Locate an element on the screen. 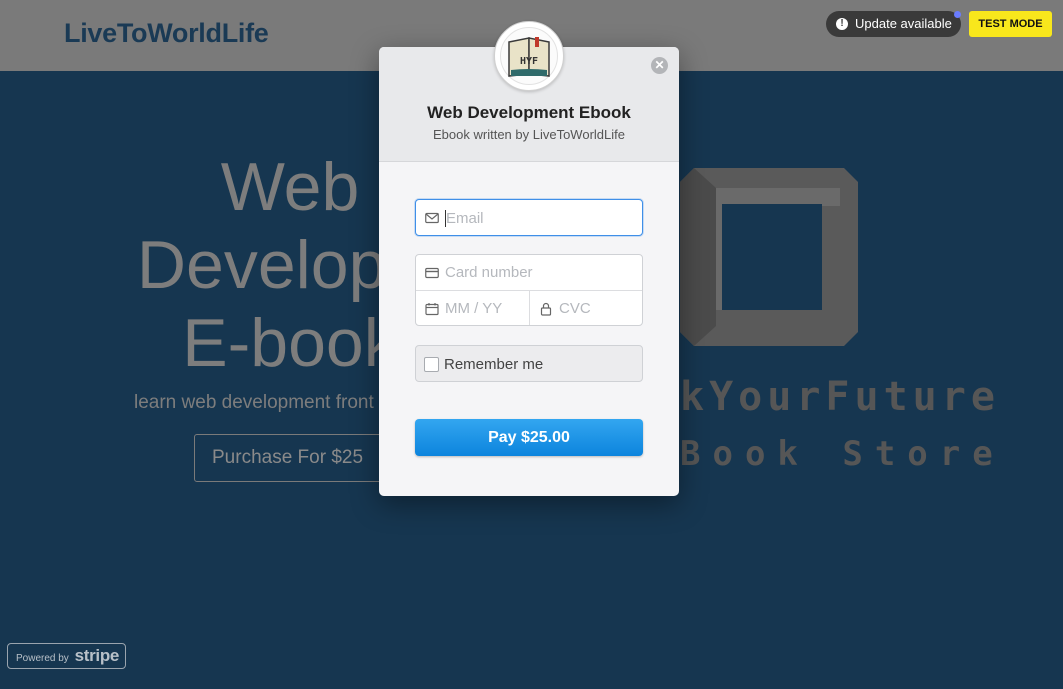  close-icon: ✕ is located at coordinates (659, 65).